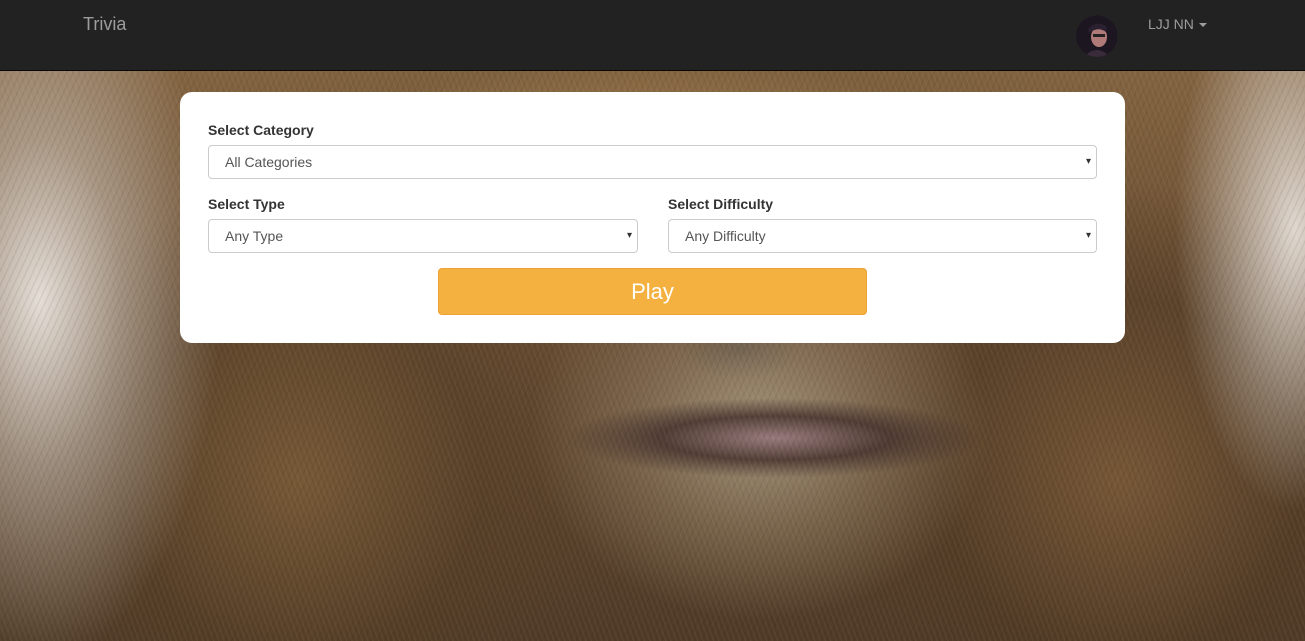 The width and height of the screenshot is (1305, 641). Describe the element at coordinates (652, 35) in the screenshot. I see `navbar: Trivia LJJ NN` at that location.